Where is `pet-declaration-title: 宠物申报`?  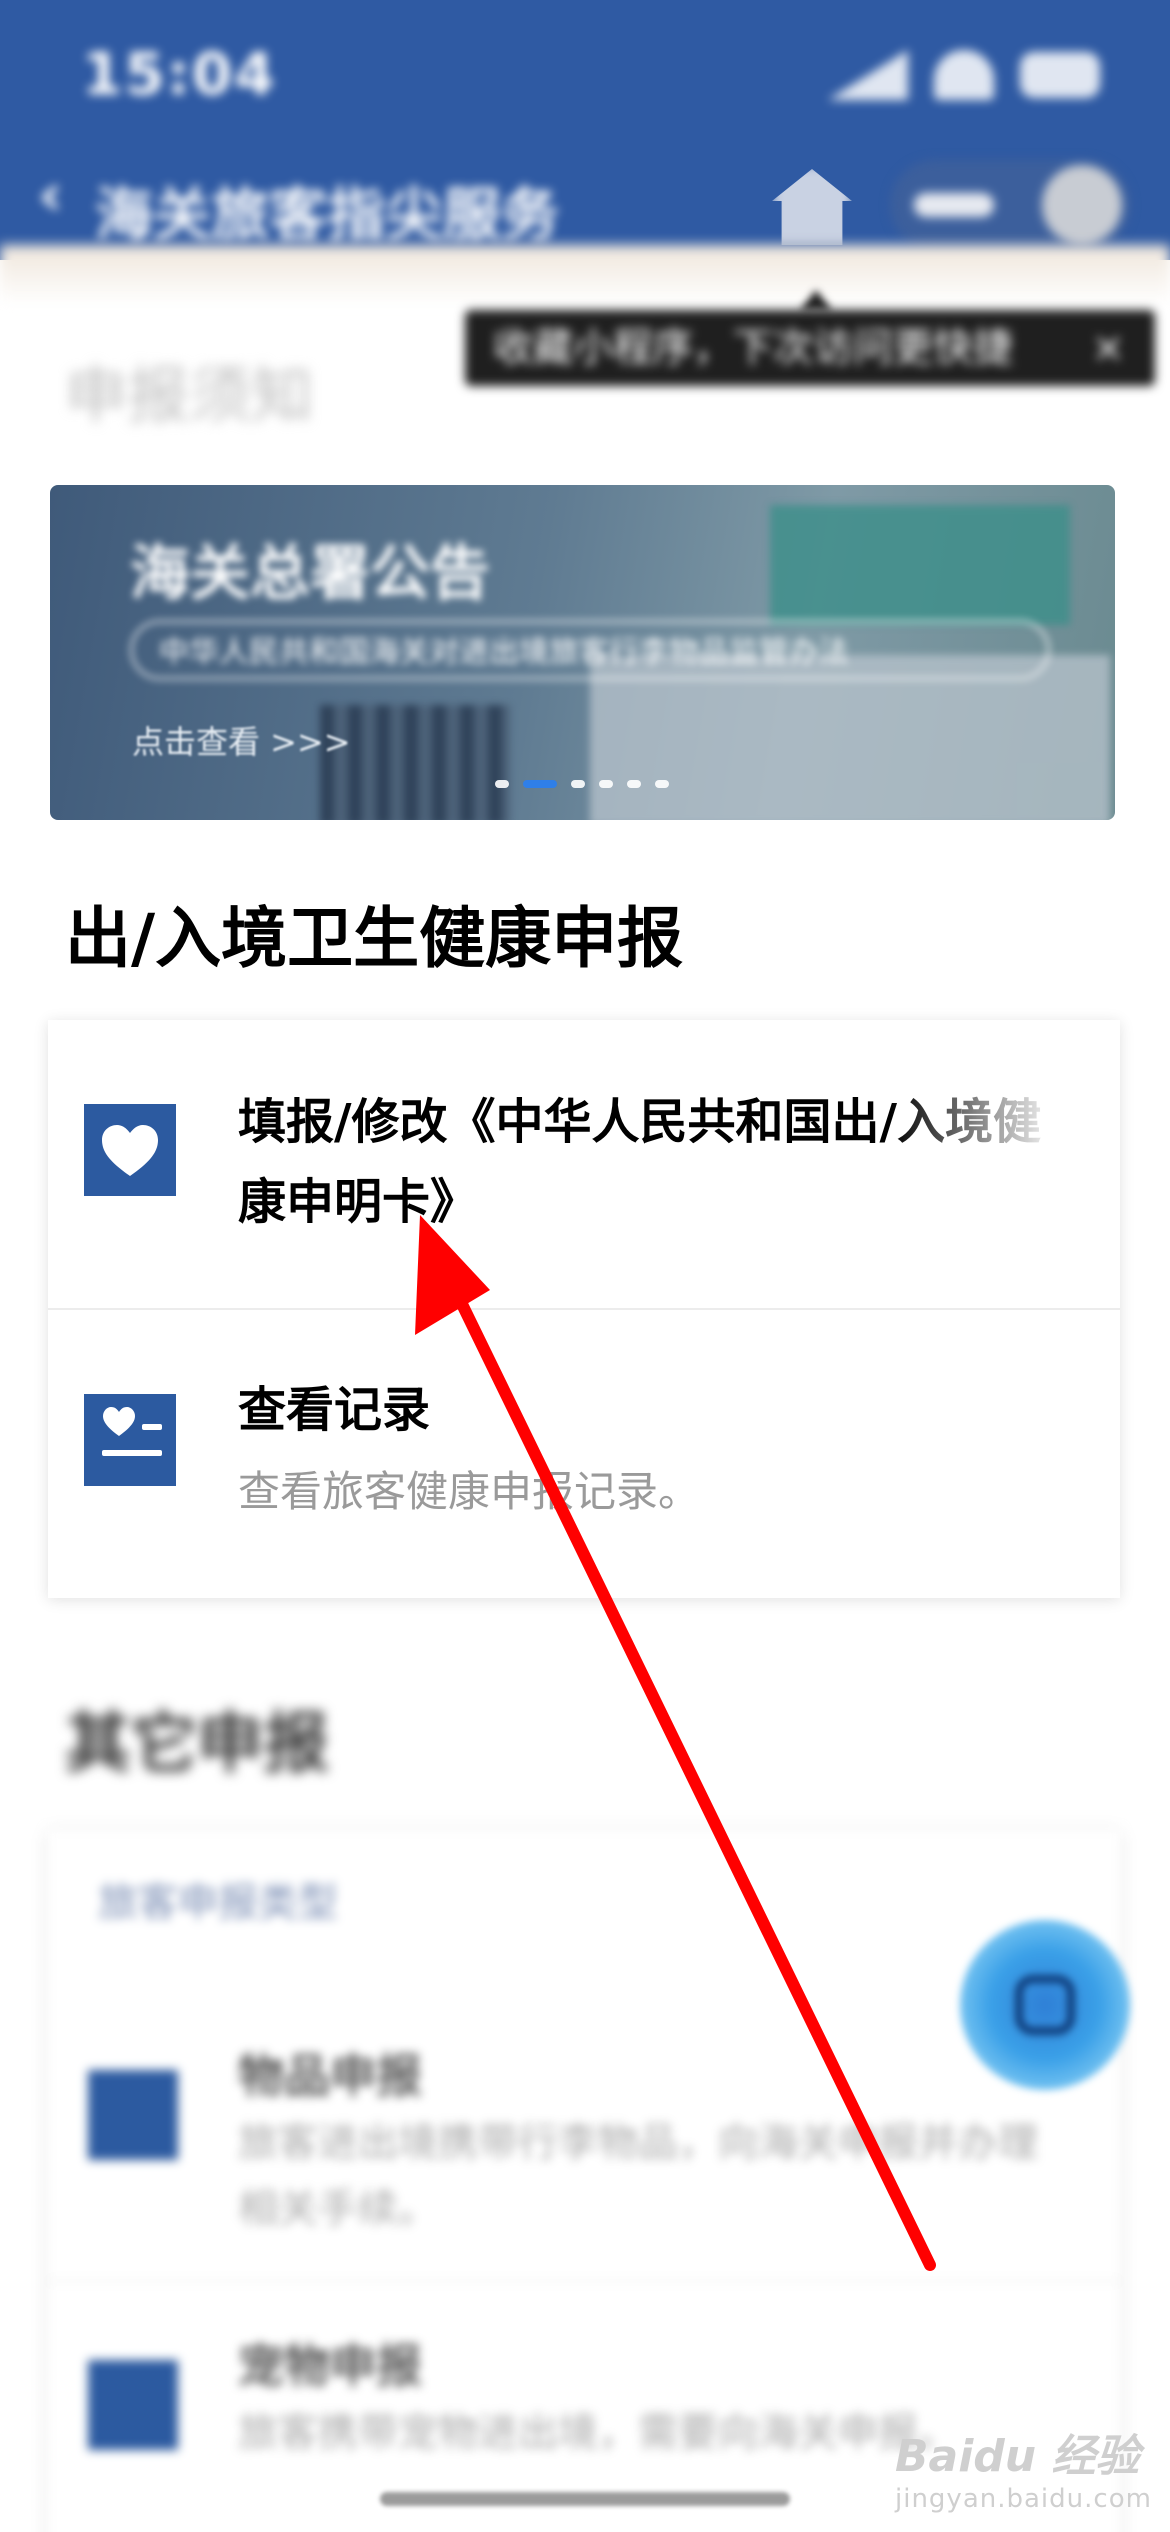
pet-declaration-title: 宠物申报 is located at coordinates (330, 2366).